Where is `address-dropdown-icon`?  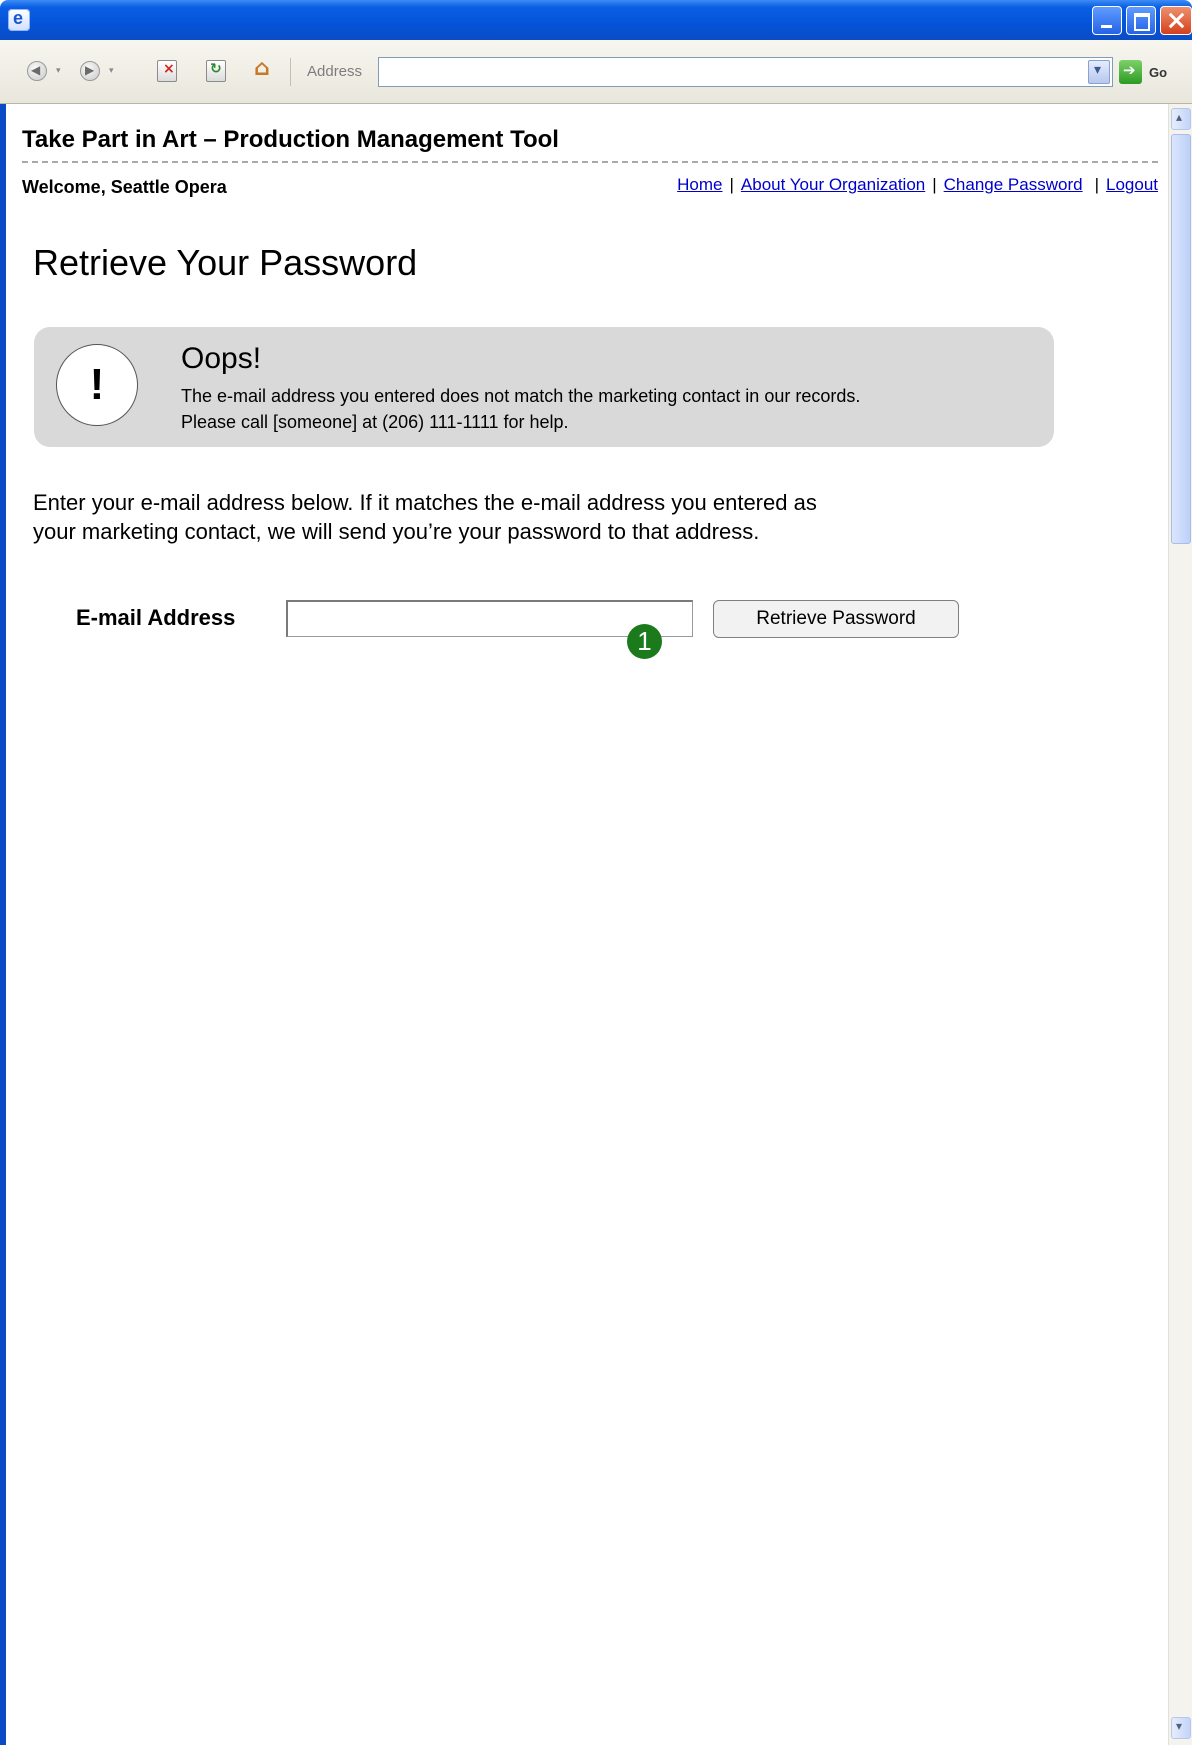
address-dropdown-icon is located at coordinates (1099, 72).